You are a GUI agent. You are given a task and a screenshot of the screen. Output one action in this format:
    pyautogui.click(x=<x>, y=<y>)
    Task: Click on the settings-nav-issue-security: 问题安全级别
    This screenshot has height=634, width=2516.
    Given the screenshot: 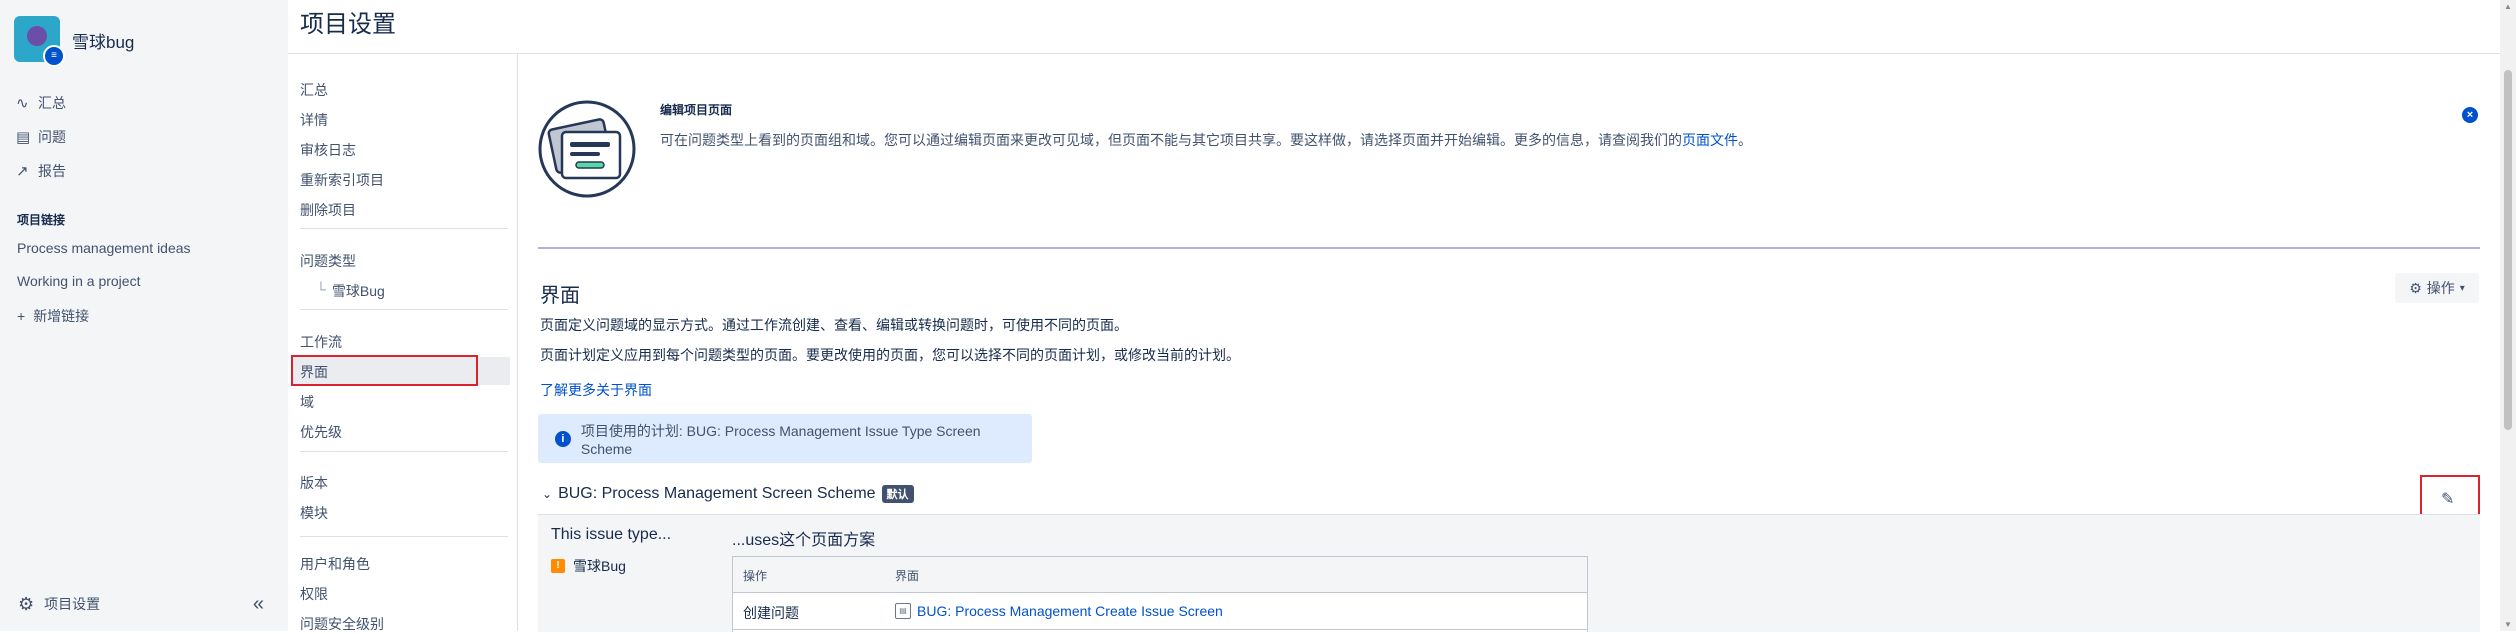 What is the action you would take?
    pyautogui.click(x=342, y=624)
    